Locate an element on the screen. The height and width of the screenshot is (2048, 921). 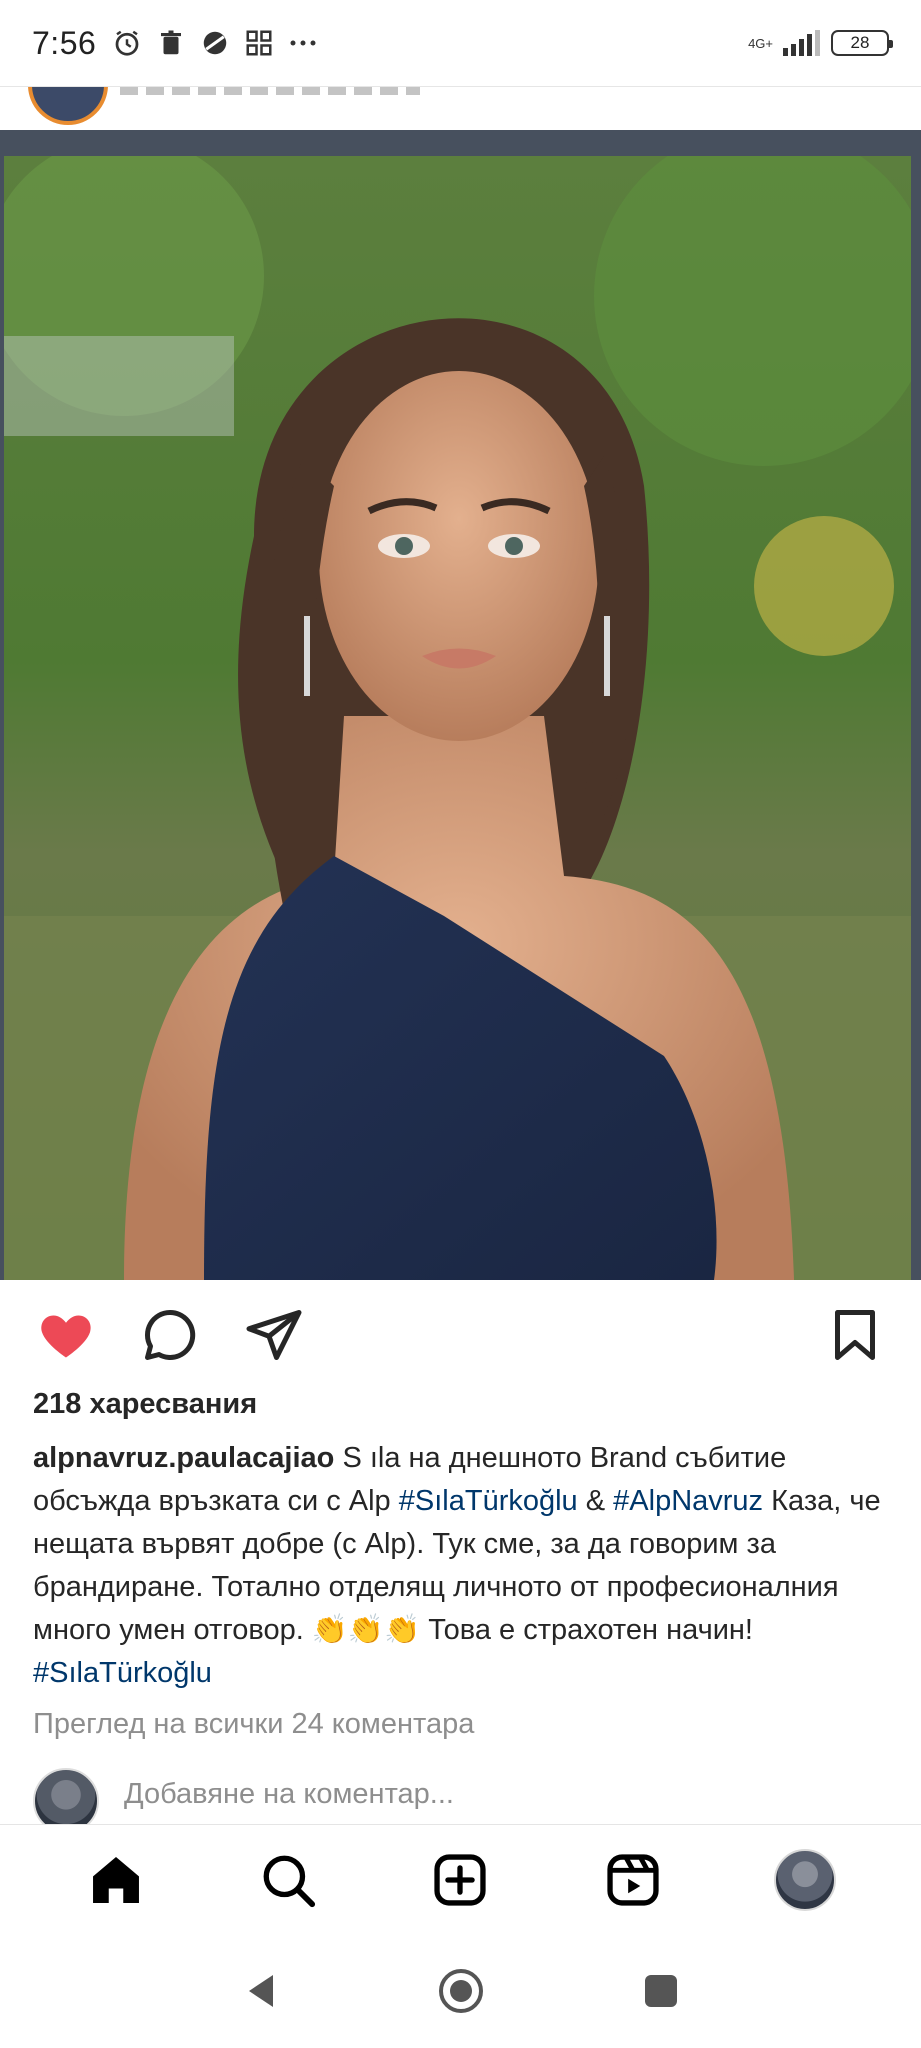
search-icon is located at coordinates (289, 1881).